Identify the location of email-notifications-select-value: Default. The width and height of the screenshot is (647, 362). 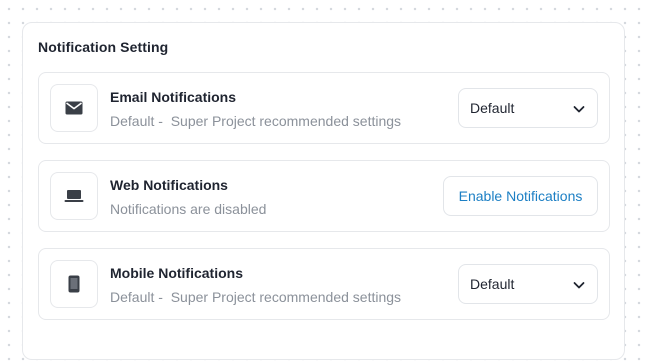
(492, 108).